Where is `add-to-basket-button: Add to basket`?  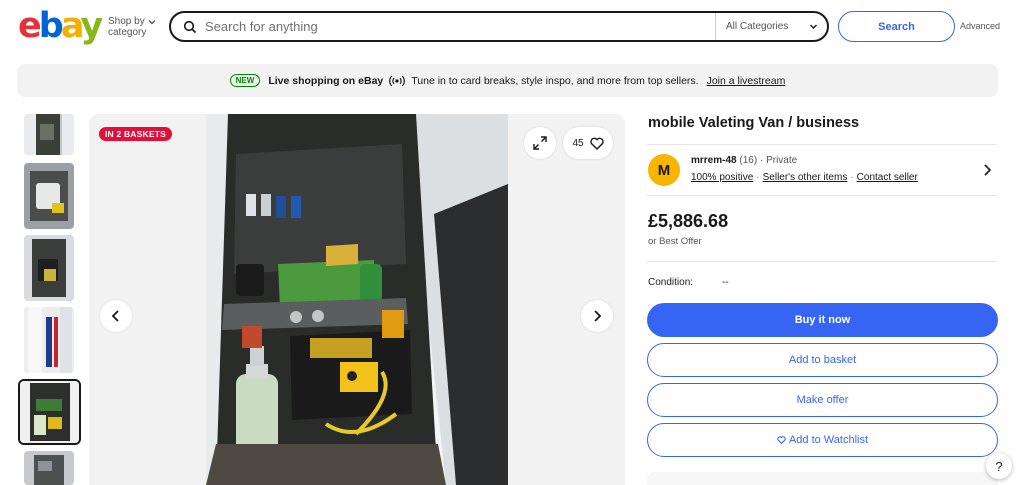
add-to-basket-button: Add to basket is located at coordinates (822, 360).